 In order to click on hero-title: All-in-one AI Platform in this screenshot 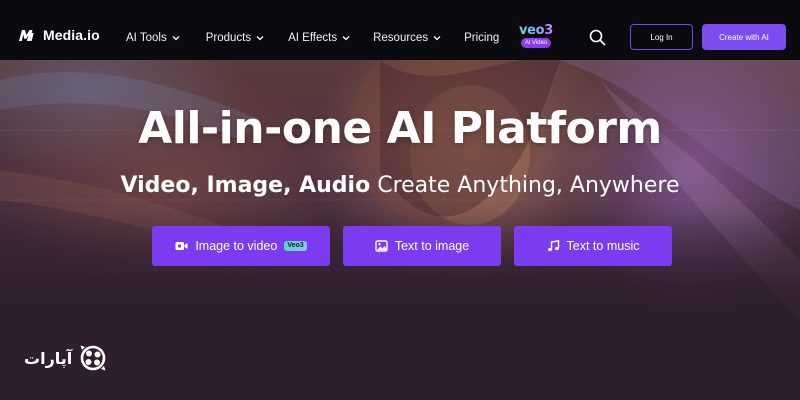, I will do `click(400, 128)`.